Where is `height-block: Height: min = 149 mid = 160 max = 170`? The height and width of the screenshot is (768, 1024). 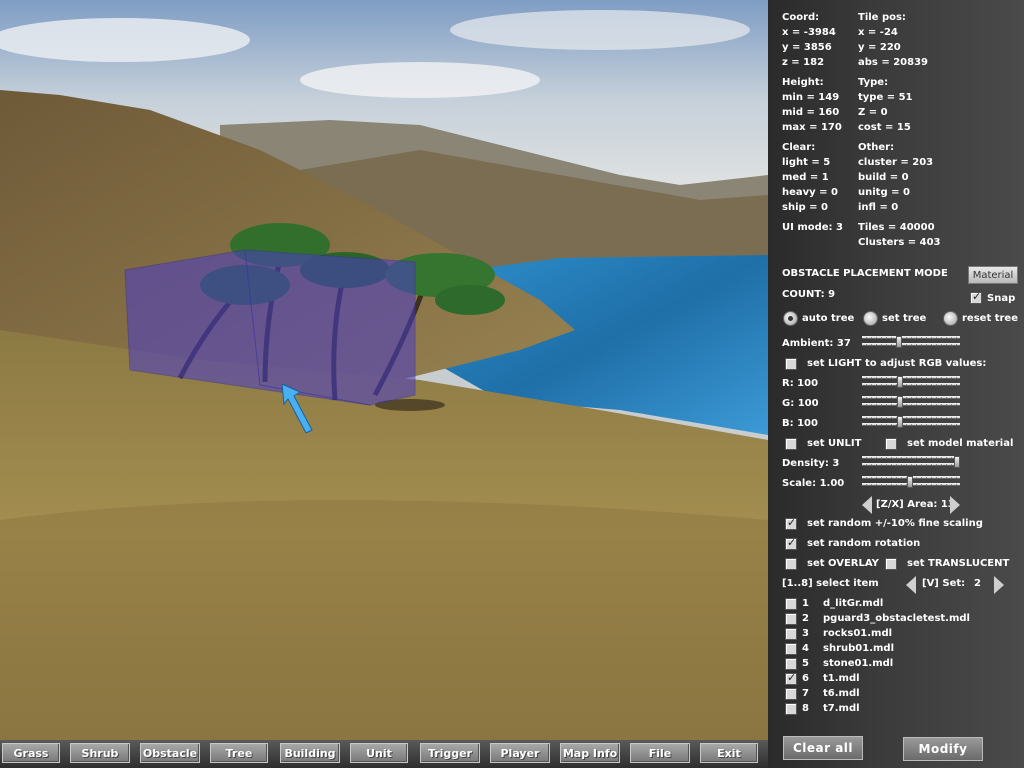
height-block: Height: min = 149 mid = 160 max = 170 is located at coordinates (812, 105).